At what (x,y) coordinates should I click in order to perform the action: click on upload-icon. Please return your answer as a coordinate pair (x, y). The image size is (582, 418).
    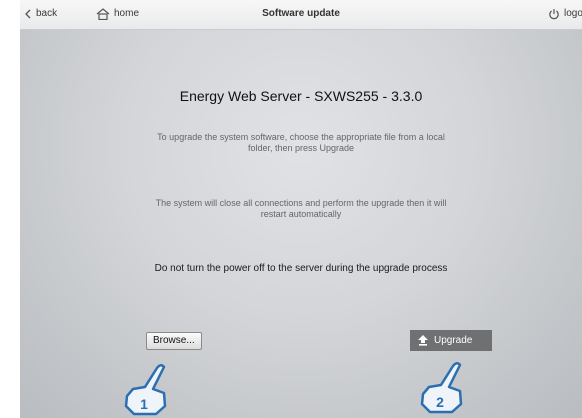
    Looking at the image, I should click on (423, 340).